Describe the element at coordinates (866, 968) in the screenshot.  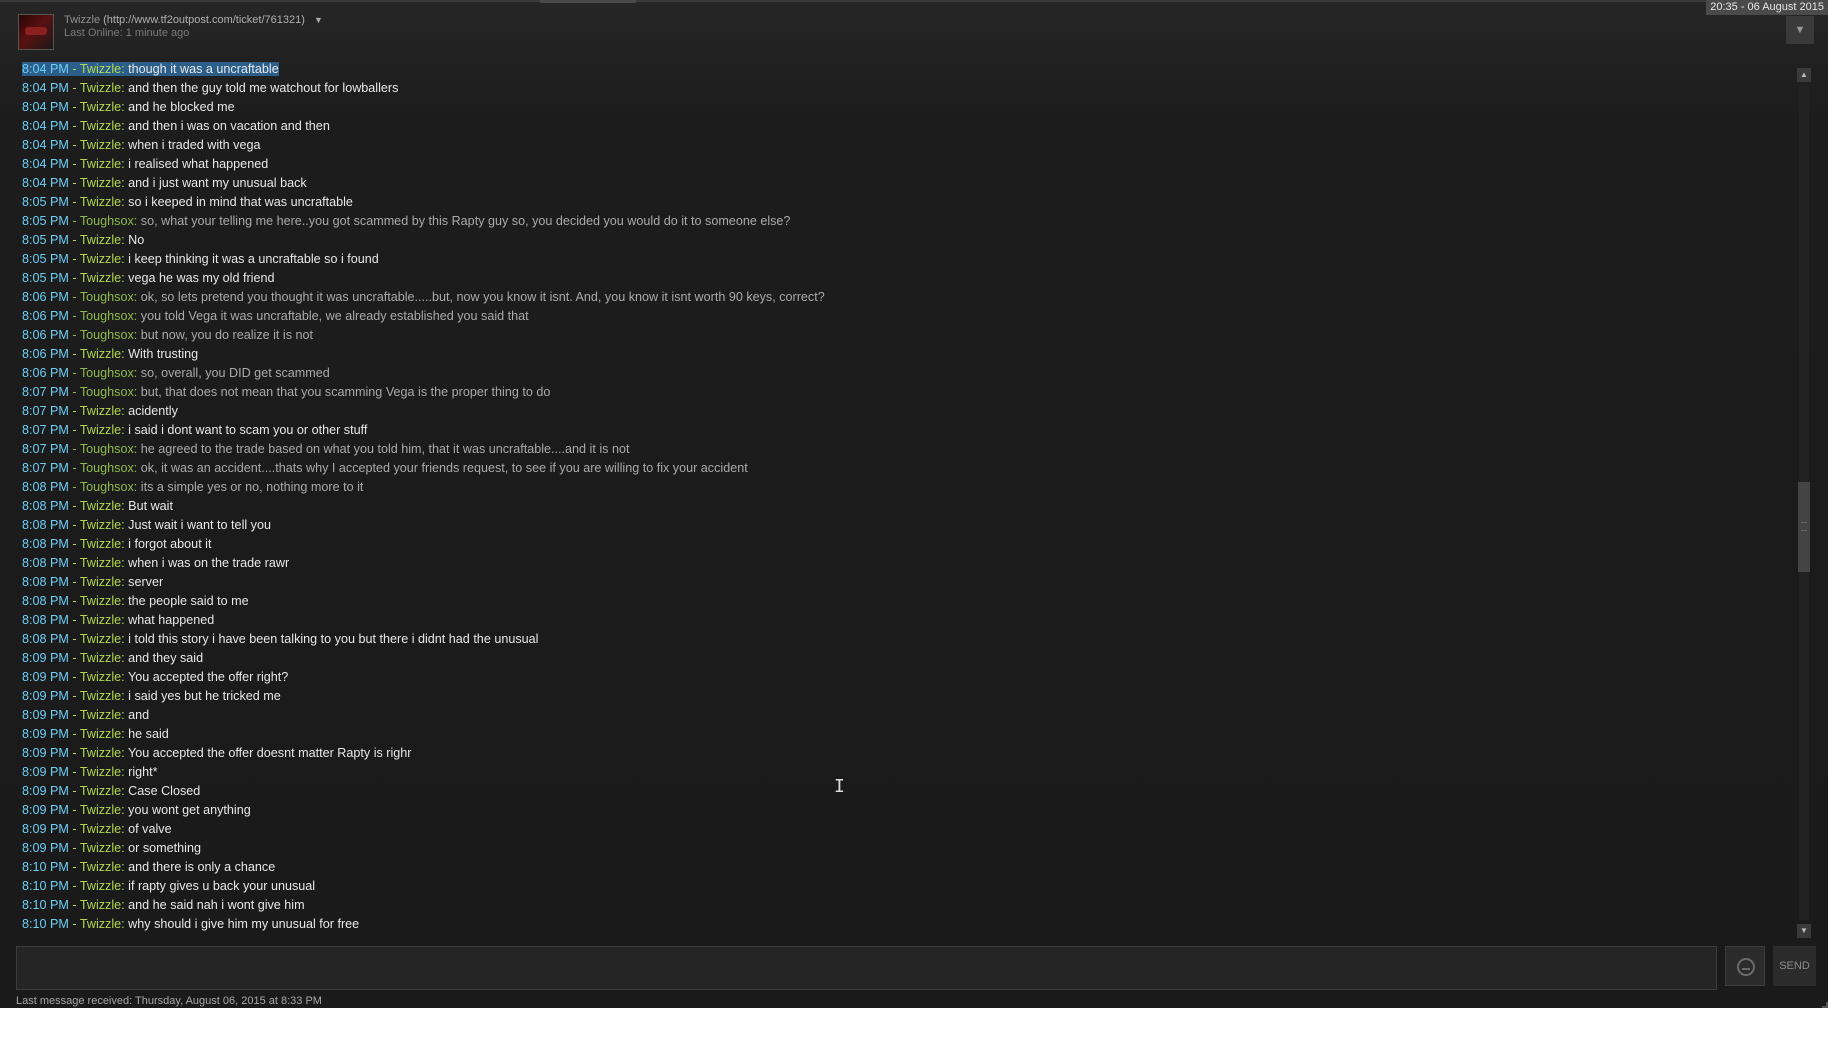
I see `message-input` at that location.